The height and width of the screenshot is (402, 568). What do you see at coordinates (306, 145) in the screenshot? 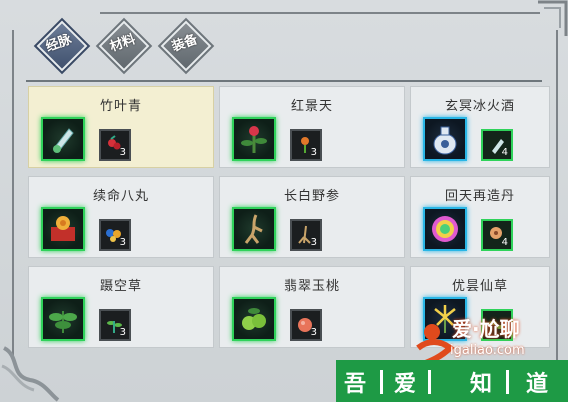
I see `flame-herb-material-icon: 3` at bounding box center [306, 145].